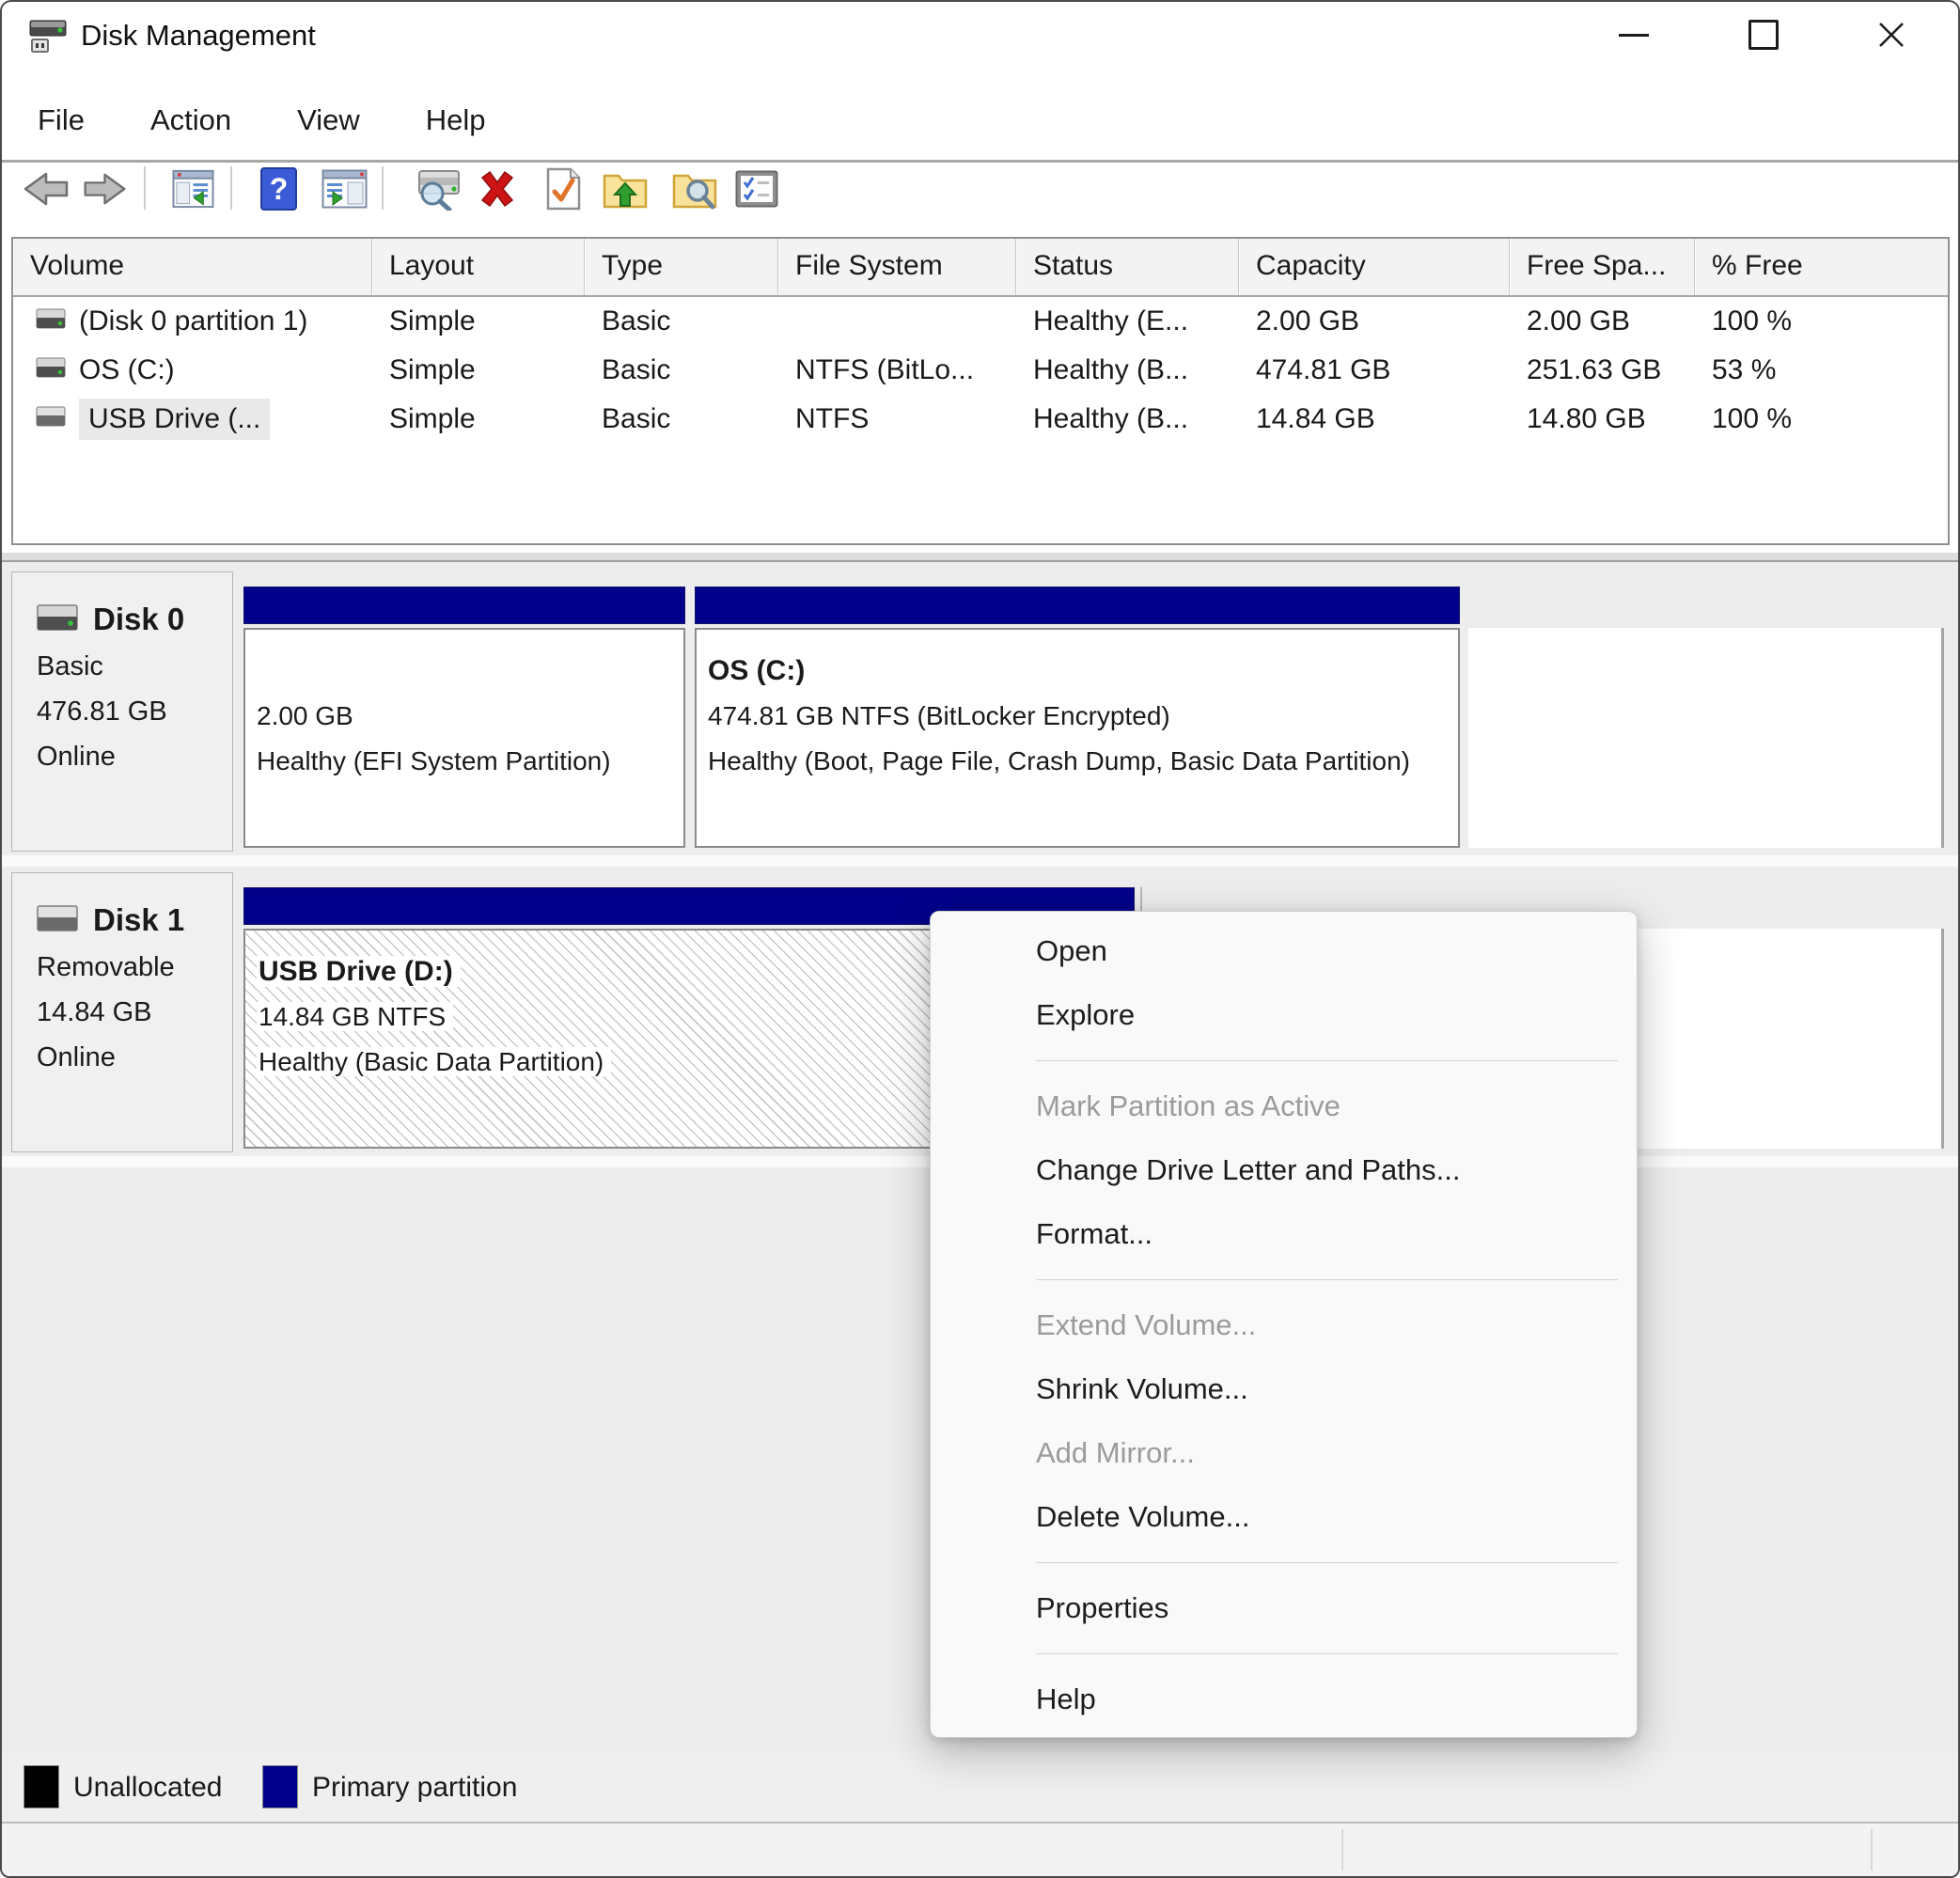  What do you see at coordinates (497, 188) in the screenshot?
I see `delete-volume-icon` at bounding box center [497, 188].